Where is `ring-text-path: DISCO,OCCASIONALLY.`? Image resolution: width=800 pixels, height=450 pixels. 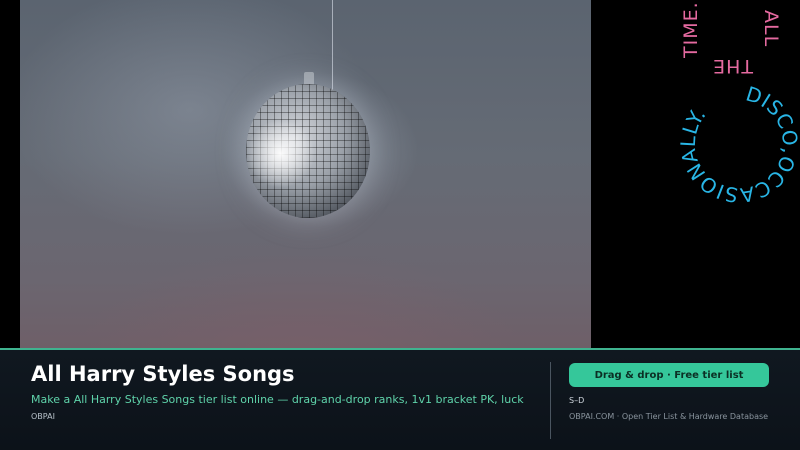 ring-text-path: DISCO,OCCASIONALLY. is located at coordinates (738, 145).